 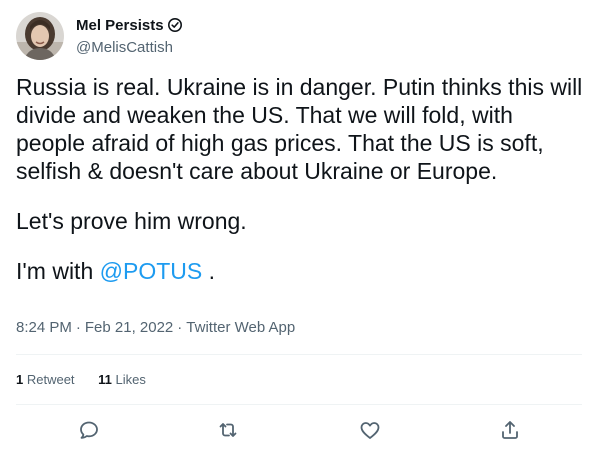 What do you see at coordinates (128, 379) in the screenshot?
I see `likes-label: Likes` at bounding box center [128, 379].